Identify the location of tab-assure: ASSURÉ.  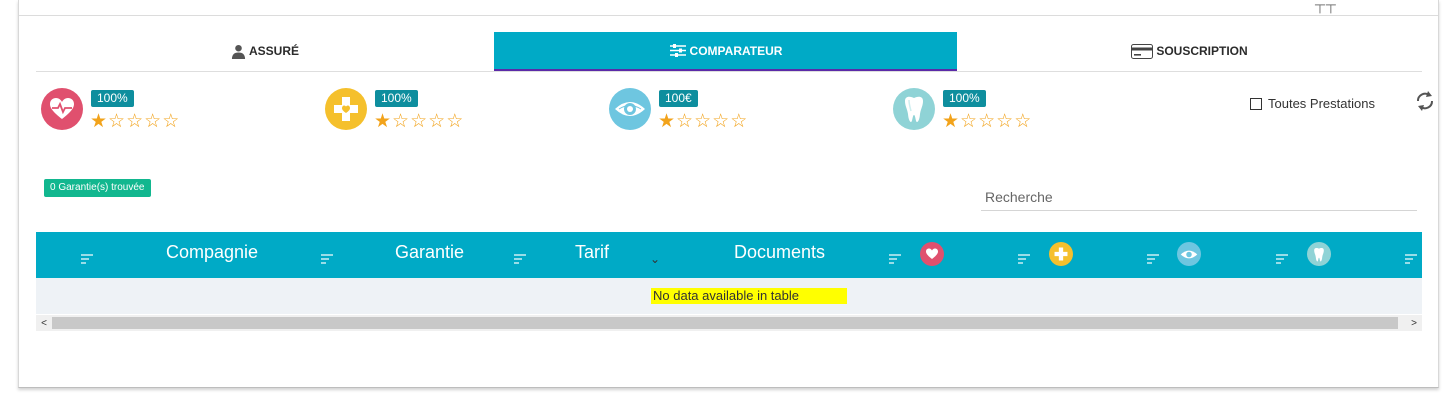
(265, 51).